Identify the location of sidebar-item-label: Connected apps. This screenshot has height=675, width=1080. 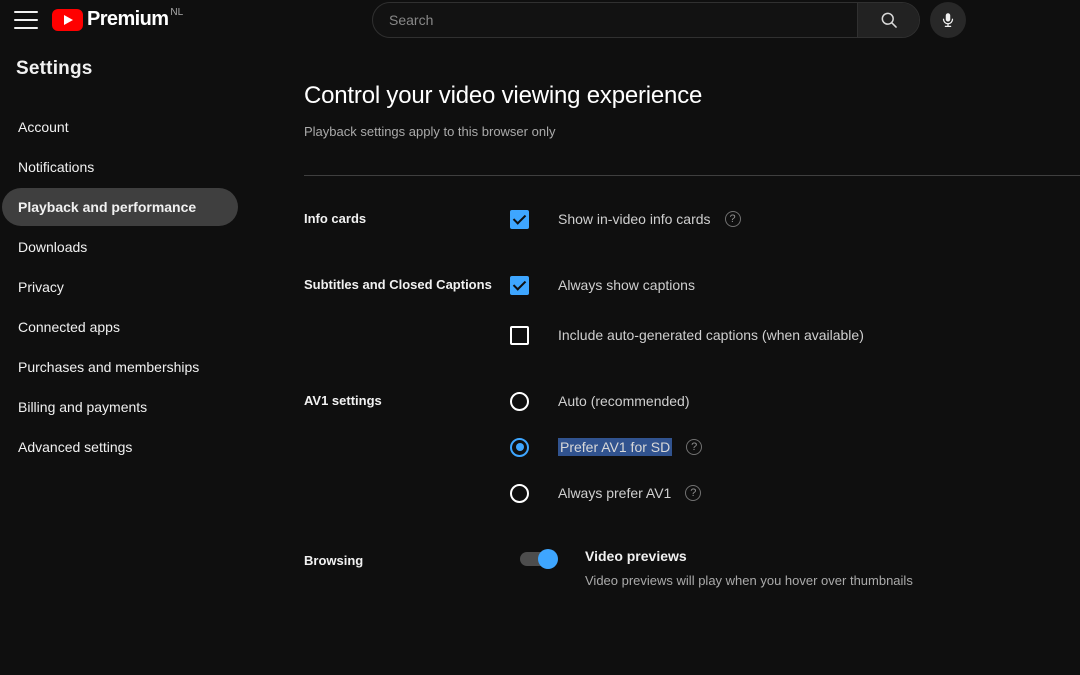
(69, 327).